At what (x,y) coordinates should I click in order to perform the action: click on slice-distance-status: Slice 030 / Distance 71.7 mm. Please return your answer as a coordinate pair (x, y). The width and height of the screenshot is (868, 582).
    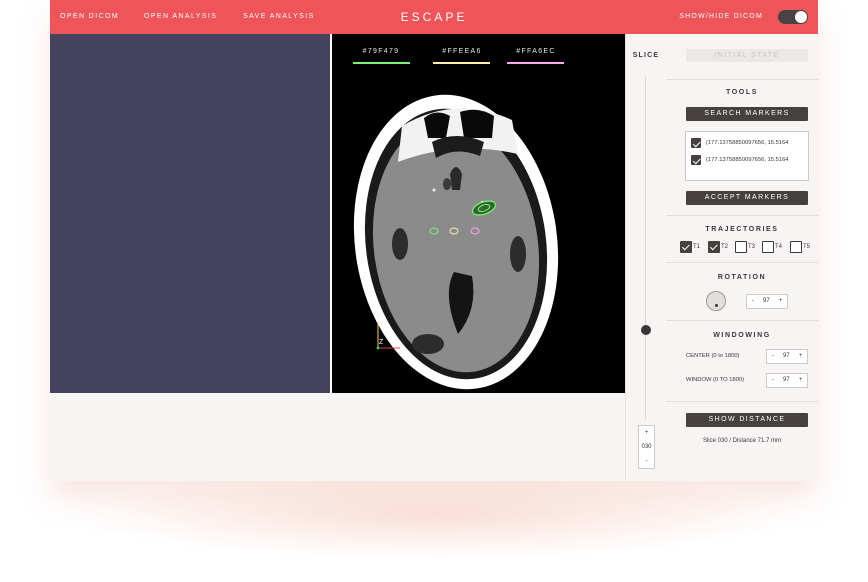
    Looking at the image, I should click on (742, 441).